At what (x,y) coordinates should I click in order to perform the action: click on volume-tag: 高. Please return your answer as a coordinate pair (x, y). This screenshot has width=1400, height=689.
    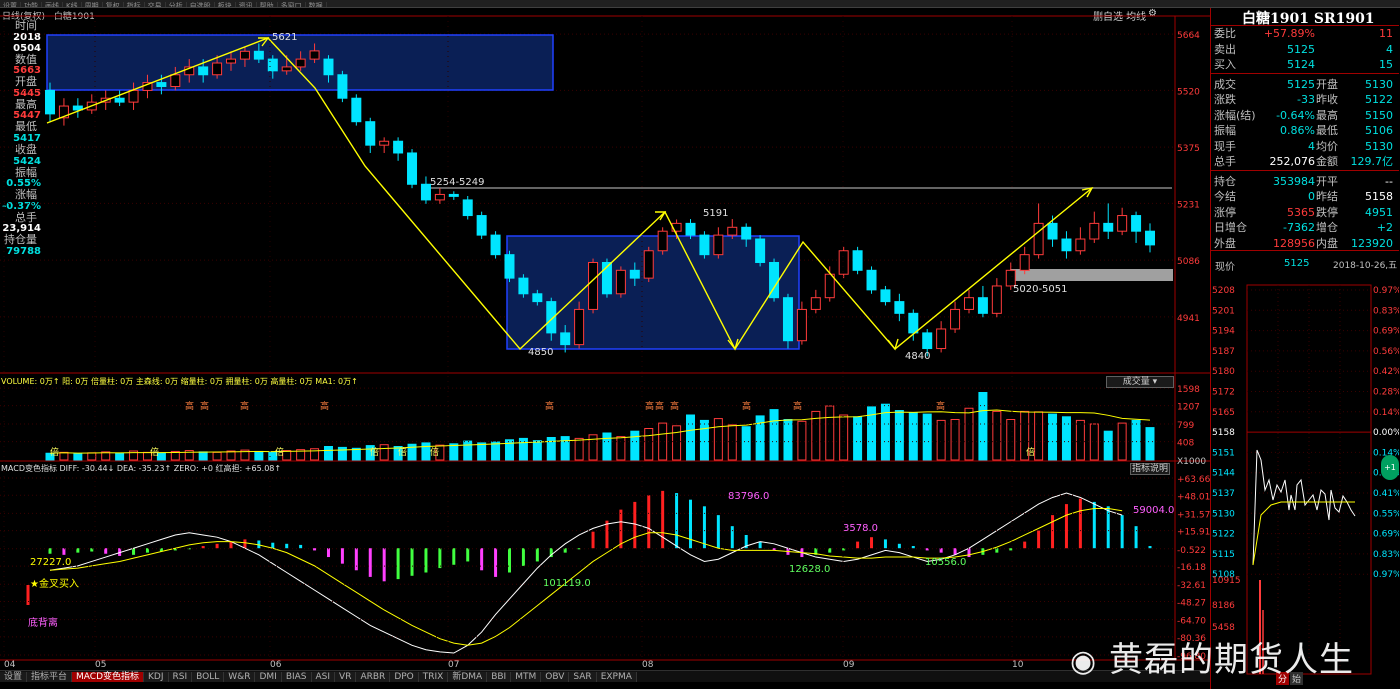
    Looking at the image, I should click on (204, 406).